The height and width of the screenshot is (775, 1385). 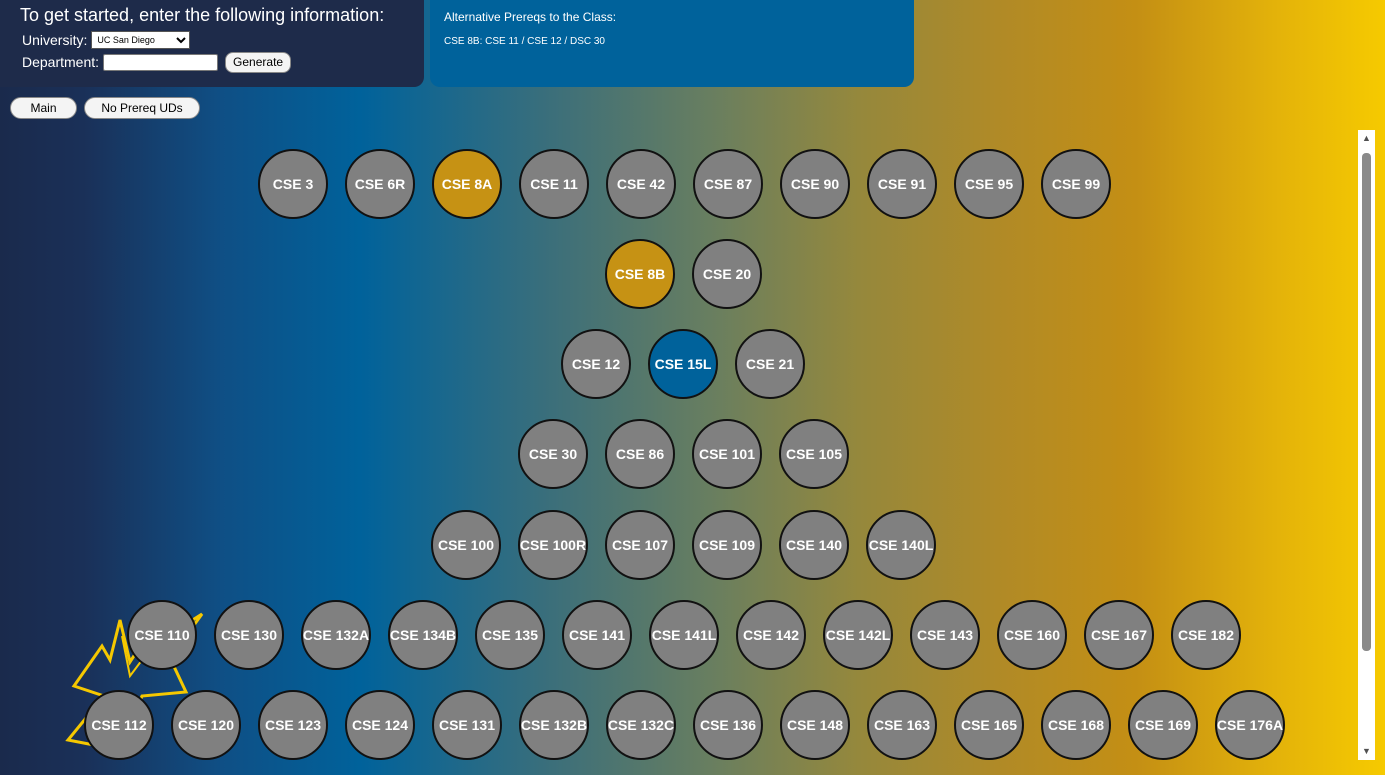 What do you see at coordinates (43, 108) in the screenshot?
I see `tab-main: Main` at bounding box center [43, 108].